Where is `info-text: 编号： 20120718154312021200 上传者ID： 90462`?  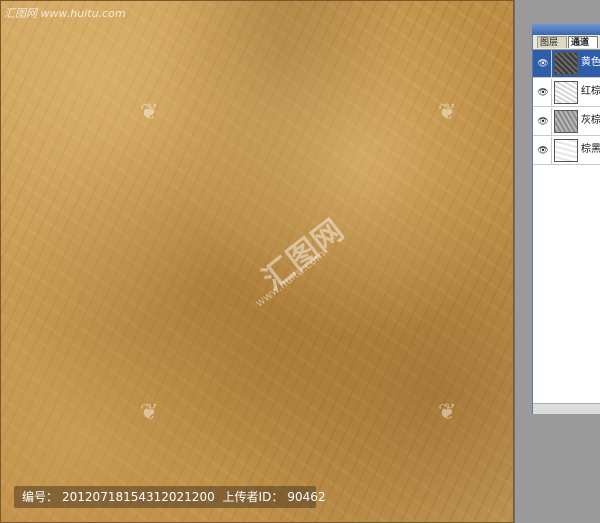 info-text: 编号： 20120718154312021200 上传者ID： 90462 is located at coordinates (176, 497).